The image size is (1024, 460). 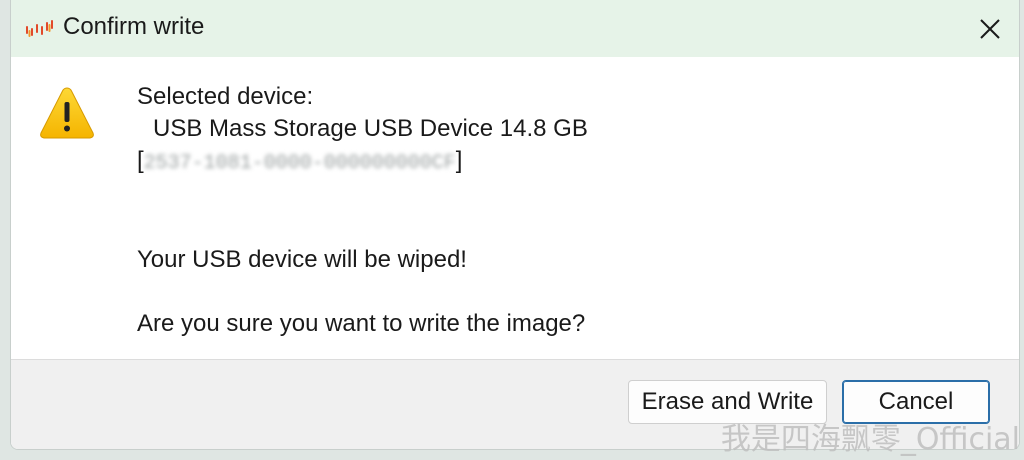 What do you see at coordinates (302, 259) in the screenshot?
I see `warning-text: Your USB device will be wiped!` at bounding box center [302, 259].